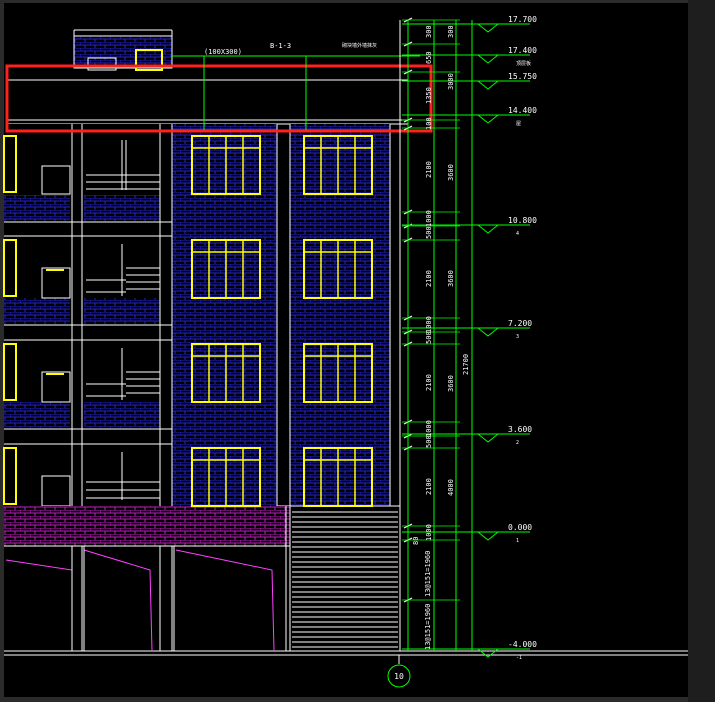  I want to click on window-size-label: (100X300), so click(223, 52).